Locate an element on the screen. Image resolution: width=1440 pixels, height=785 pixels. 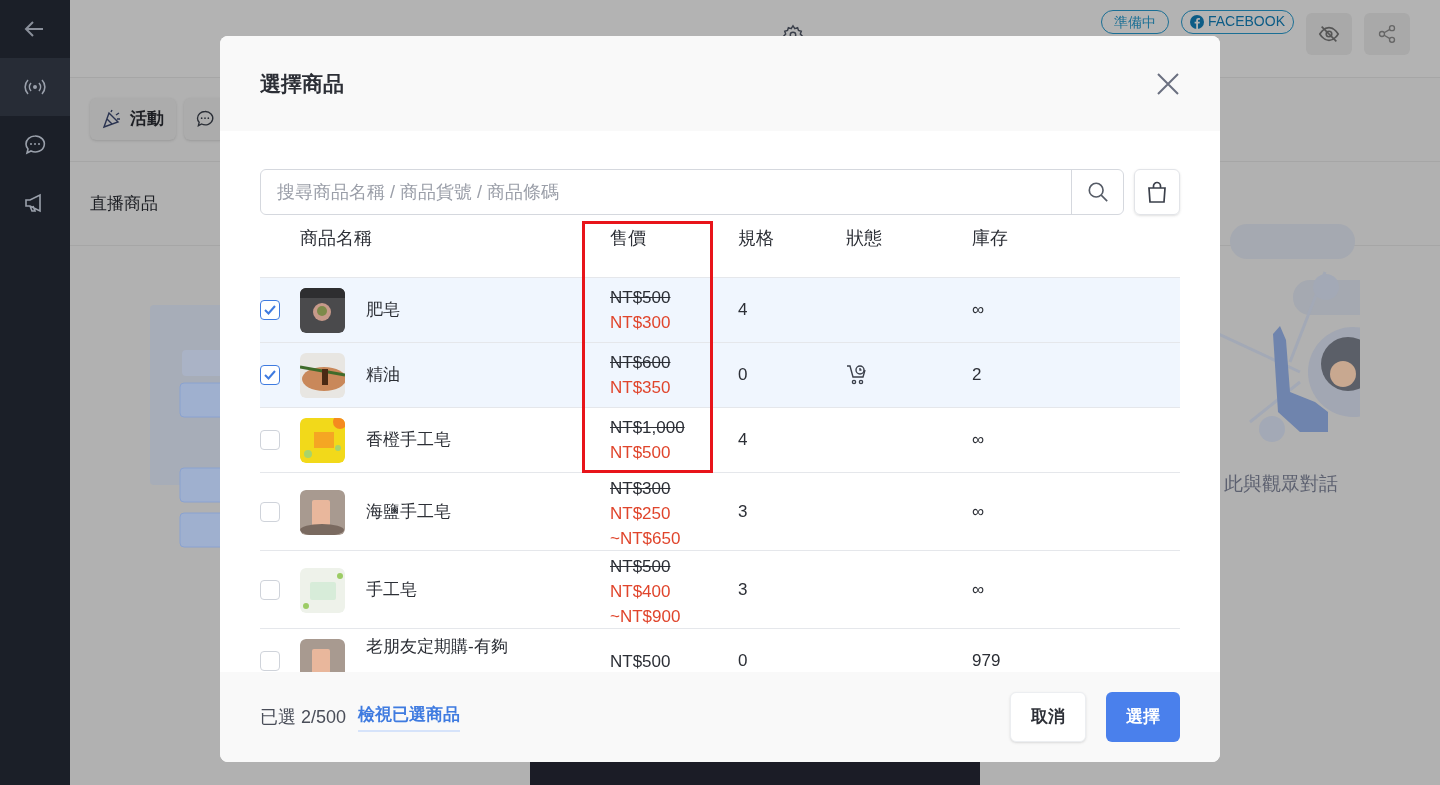
share-icon is located at coordinates (1387, 33).